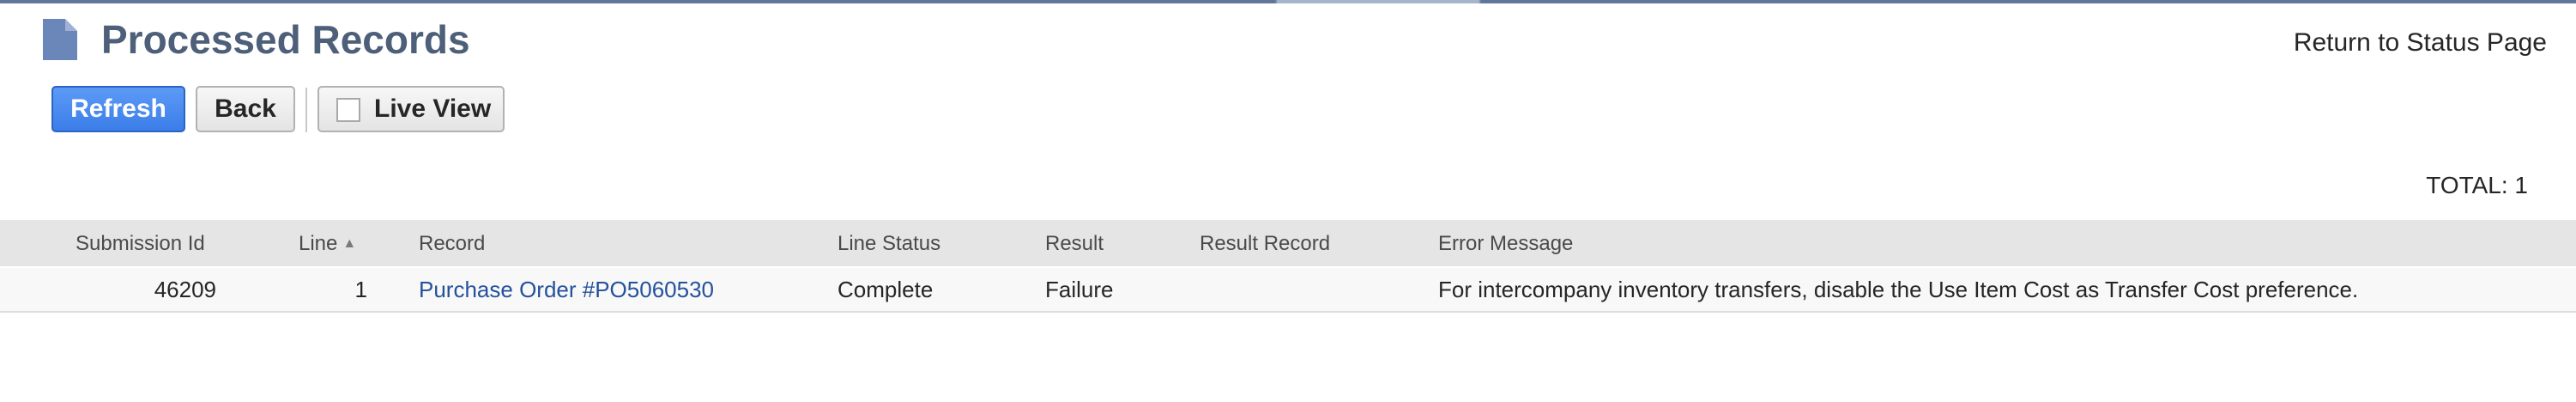 Image resolution: width=2576 pixels, height=402 pixels. I want to click on column-header-submission-id: Submission Id, so click(140, 244).